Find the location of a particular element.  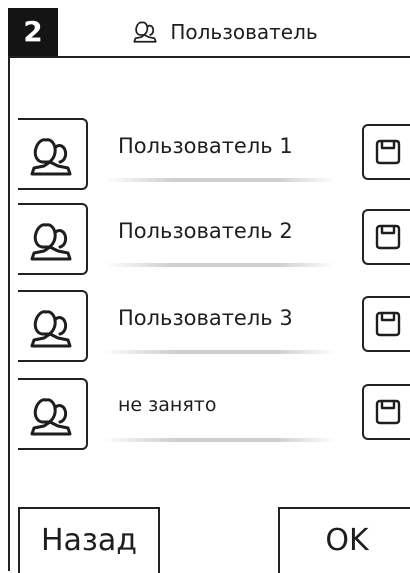

user-4-label: не занято is located at coordinates (167, 405).